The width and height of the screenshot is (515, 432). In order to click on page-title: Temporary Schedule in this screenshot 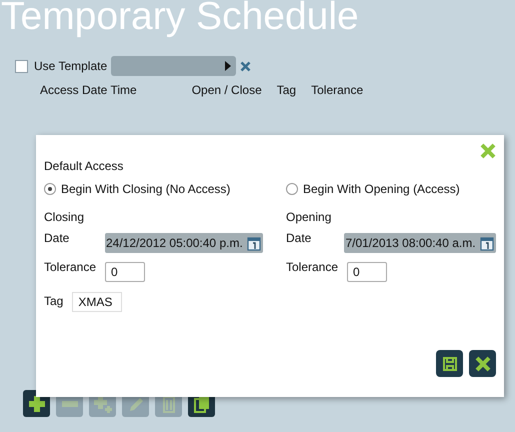, I will do `click(180, 18)`.